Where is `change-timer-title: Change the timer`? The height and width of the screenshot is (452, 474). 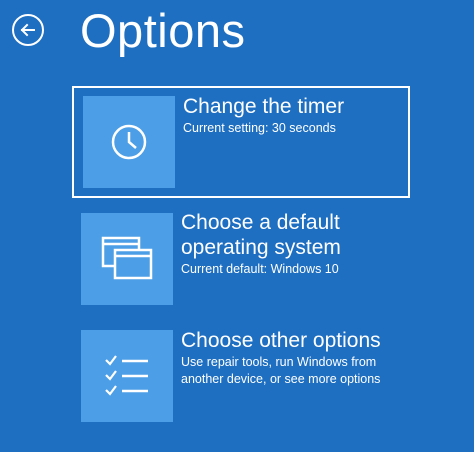
change-timer-title: Change the timer is located at coordinates (264, 106).